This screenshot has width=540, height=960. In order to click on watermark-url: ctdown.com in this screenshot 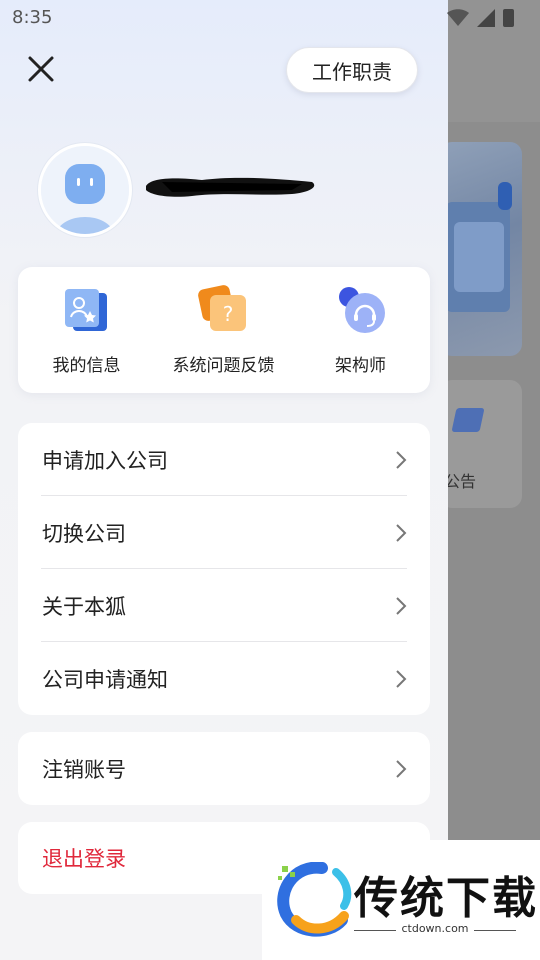, I will do `click(435, 928)`.